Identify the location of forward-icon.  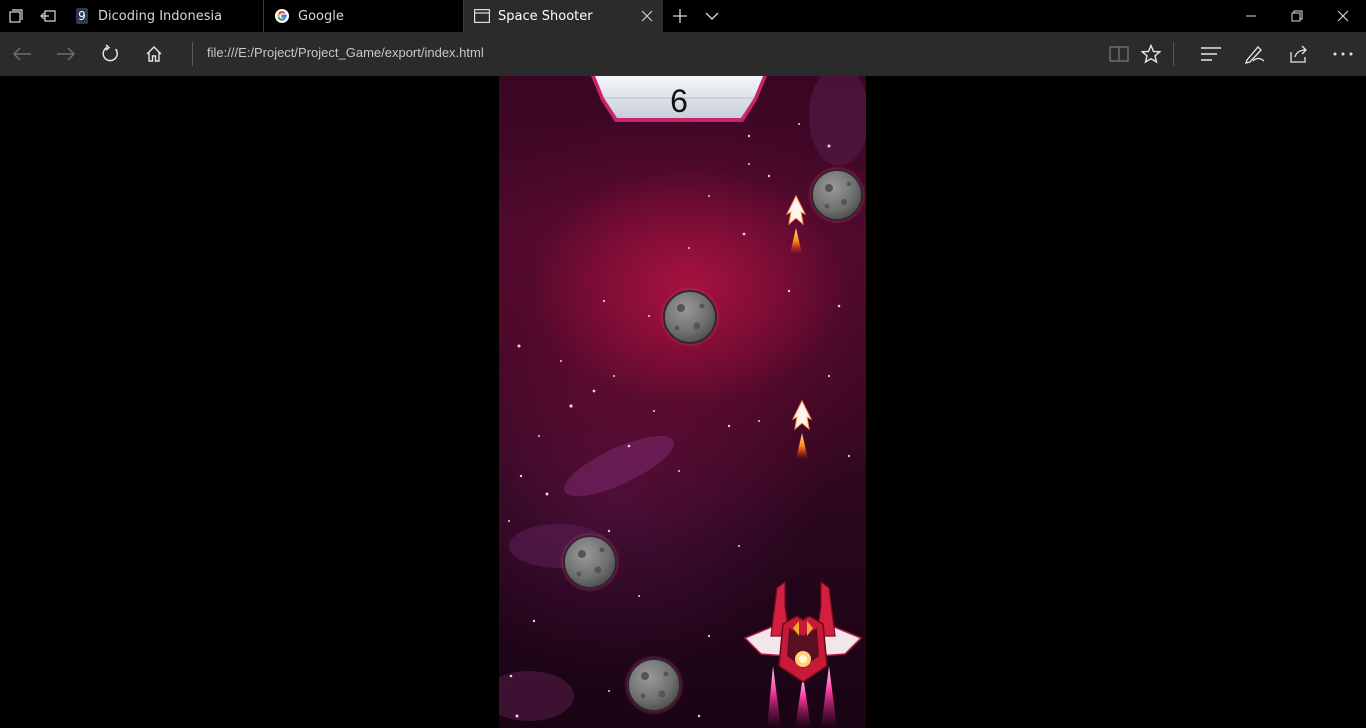
(66, 54).